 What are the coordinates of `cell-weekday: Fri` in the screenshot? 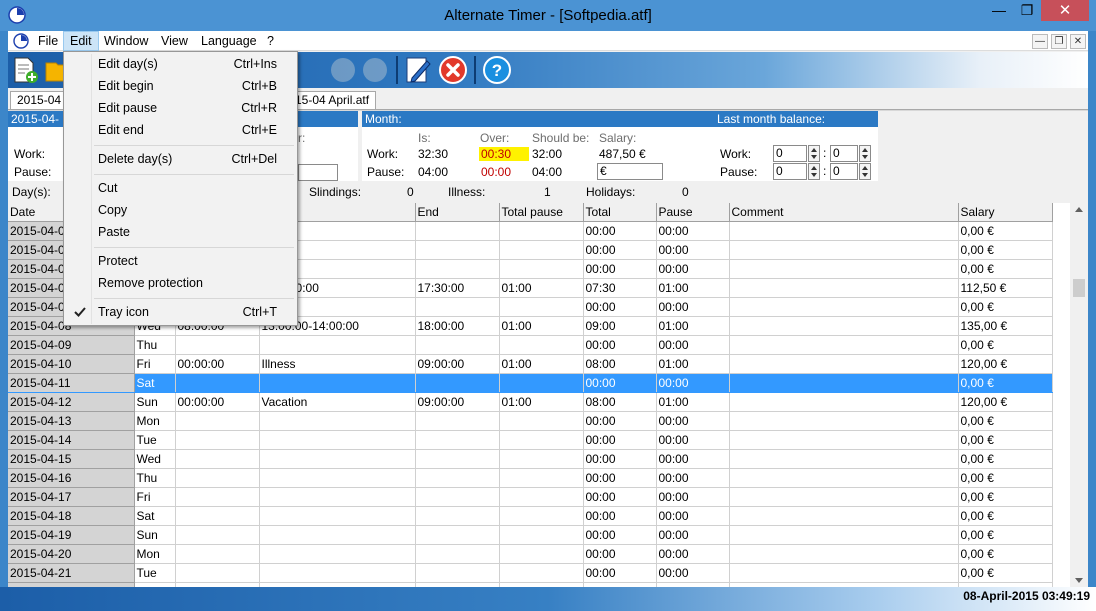 It's located at (155, 364).